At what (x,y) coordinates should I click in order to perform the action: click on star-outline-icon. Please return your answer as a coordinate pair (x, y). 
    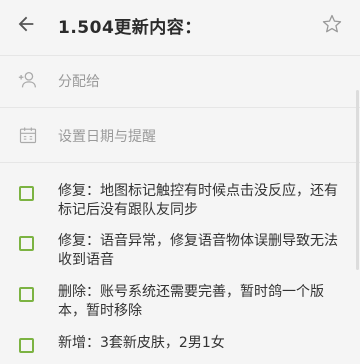
    Looking at the image, I should click on (332, 23).